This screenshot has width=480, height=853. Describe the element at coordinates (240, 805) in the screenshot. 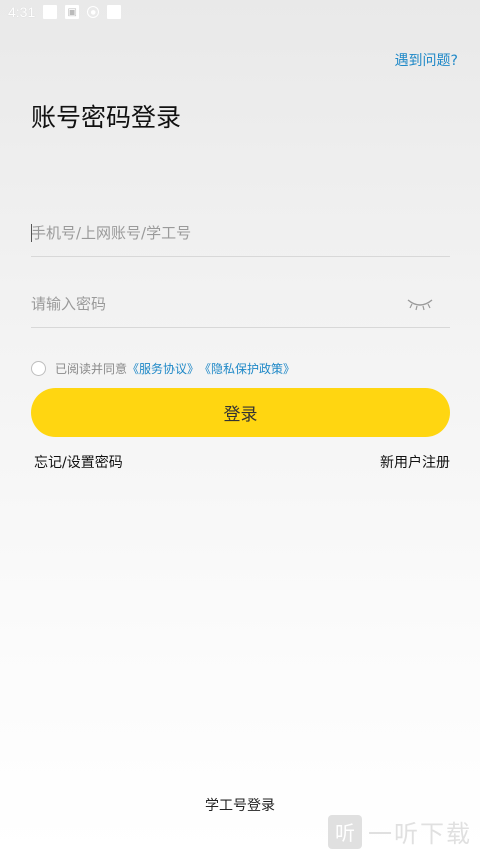

I see `student-id-login-link: 学工号登录` at that location.